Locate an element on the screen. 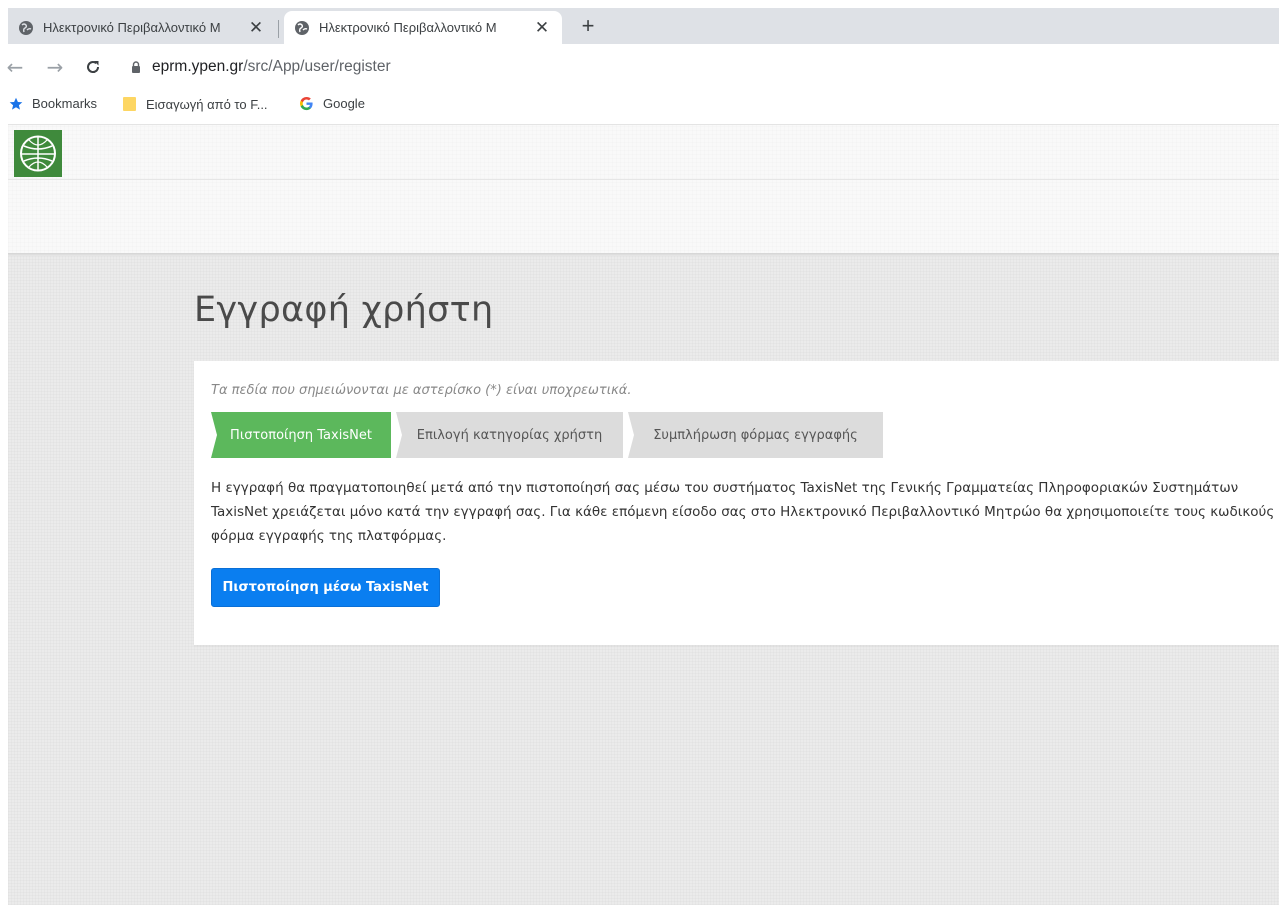 The image size is (1279, 905). new-tab-button: + is located at coordinates (588, 27).